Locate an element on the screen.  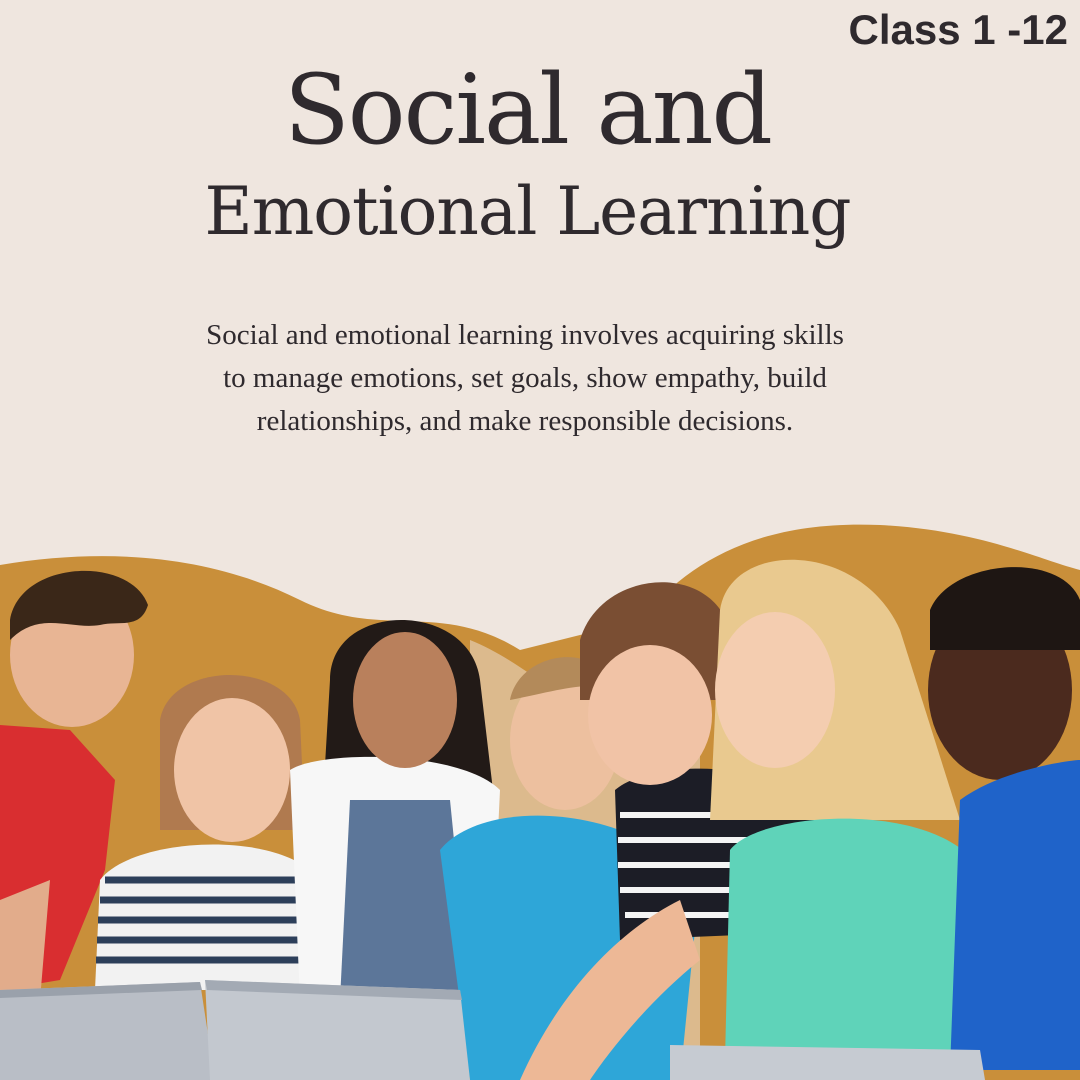
class-range-label: Class 1 -12 is located at coordinates (958, 29).